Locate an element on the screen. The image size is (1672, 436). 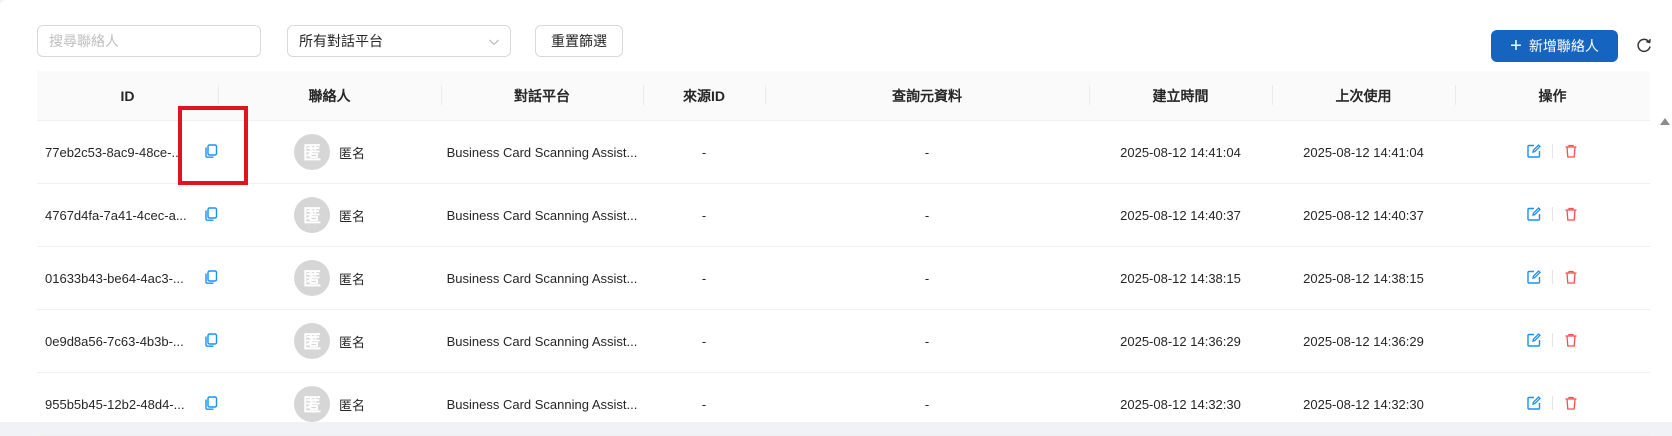
add-contact-button: + 新增聯絡人 is located at coordinates (1554, 46).